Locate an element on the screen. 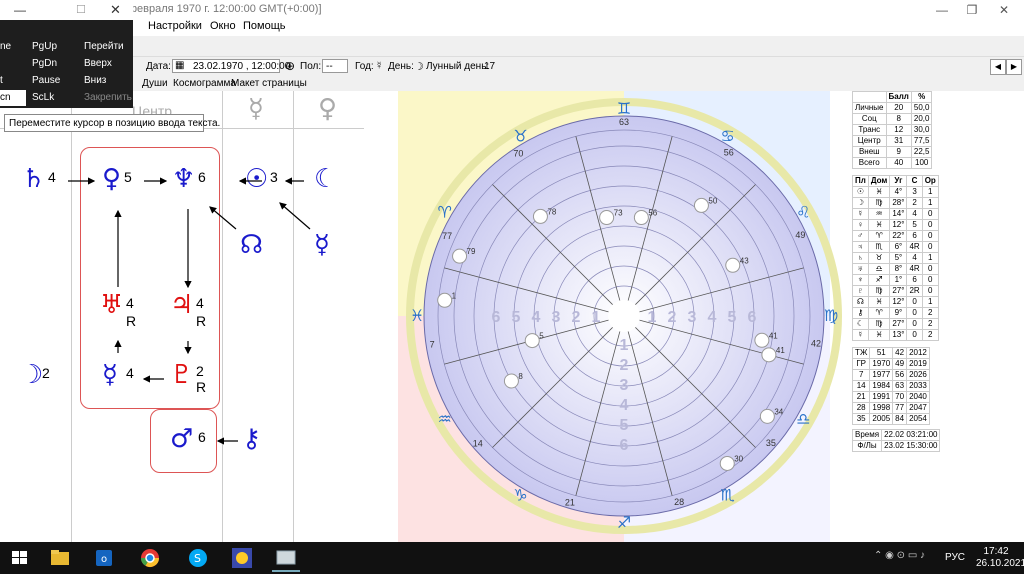 The image size is (1024, 574). scores-row: Всего 40 100 is located at coordinates (892, 163).